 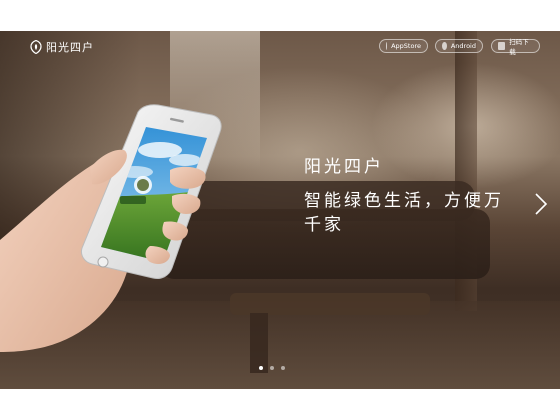 What do you see at coordinates (344, 167) in the screenshot?
I see `hero-title: 阳光四户` at bounding box center [344, 167].